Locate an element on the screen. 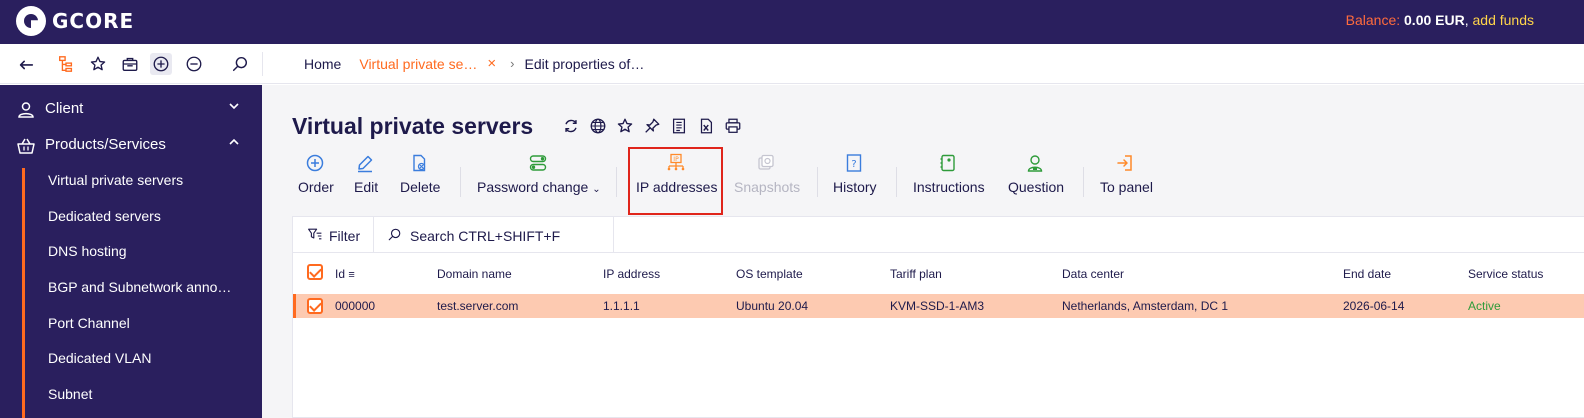 The image size is (1584, 418). snapshots-icon is located at coordinates (767, 164).